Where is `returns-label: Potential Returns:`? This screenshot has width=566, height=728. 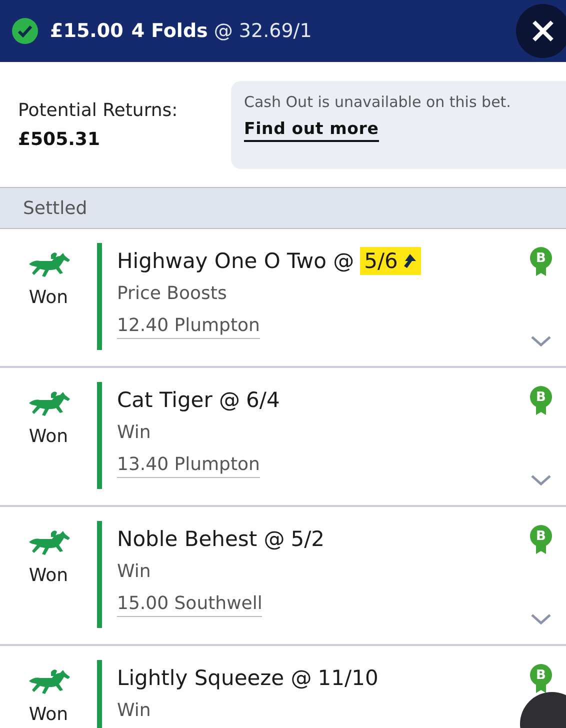 returns-label: Potential Returns: is located at coordinates (98, 110).